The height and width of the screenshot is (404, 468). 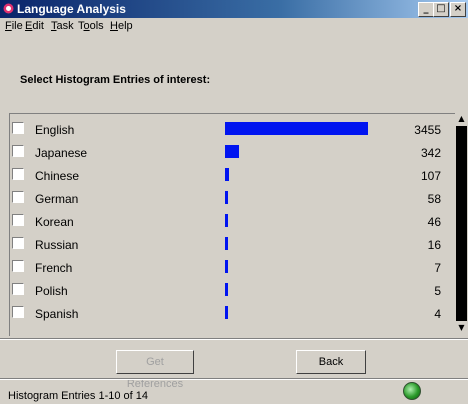 I want to click on count-value: 107, so click(x=430, y=176).